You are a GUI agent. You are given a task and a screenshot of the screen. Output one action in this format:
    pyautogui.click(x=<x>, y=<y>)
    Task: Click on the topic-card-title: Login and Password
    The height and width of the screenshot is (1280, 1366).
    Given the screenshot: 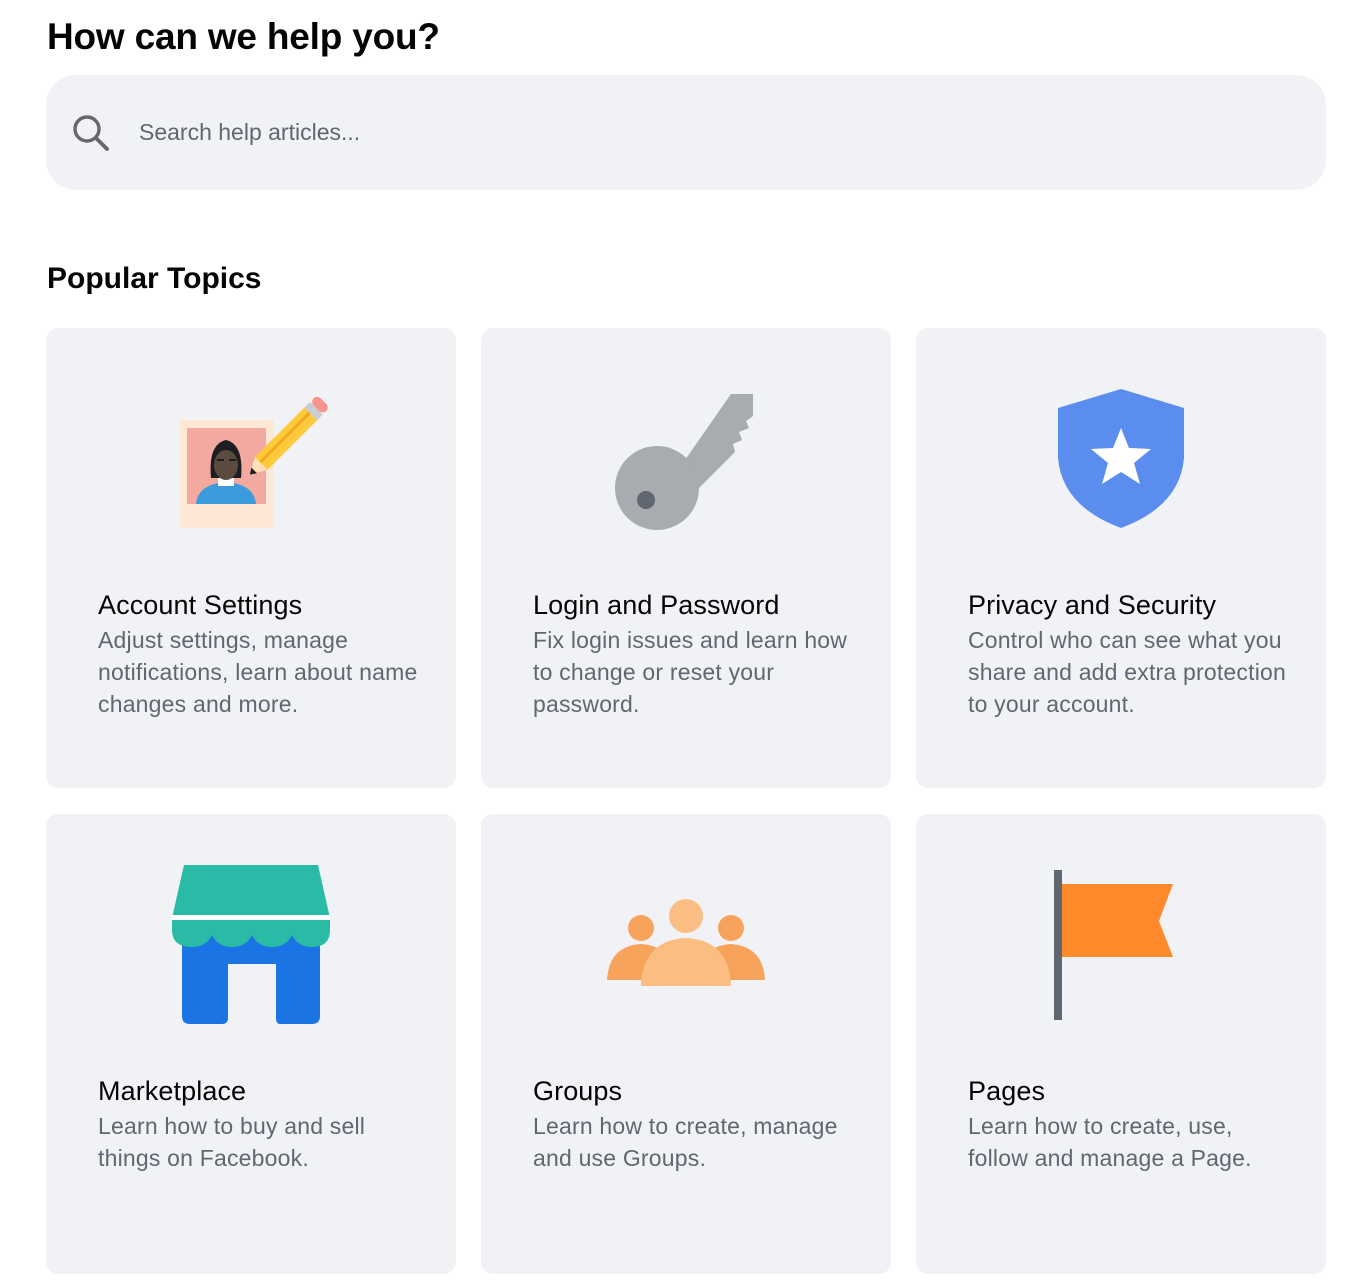 What is the action you would take?
    pyautogui.click(x=656, y=605)
    